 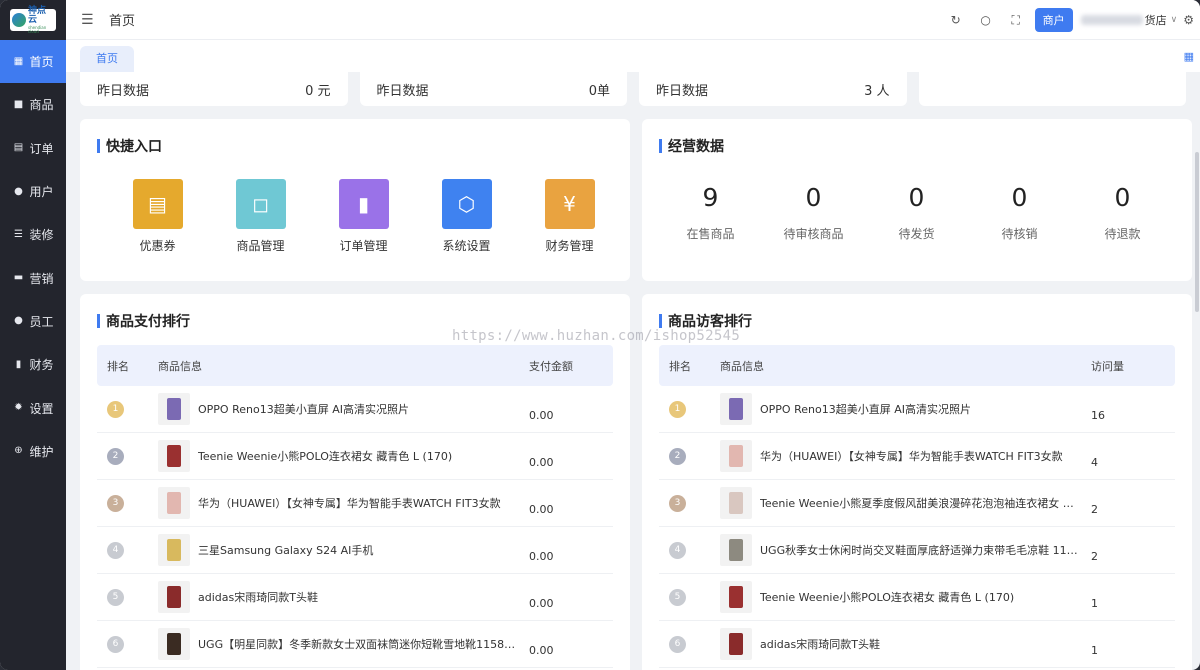 I want to click on page-title: 首页, so click(x=122, y=21).